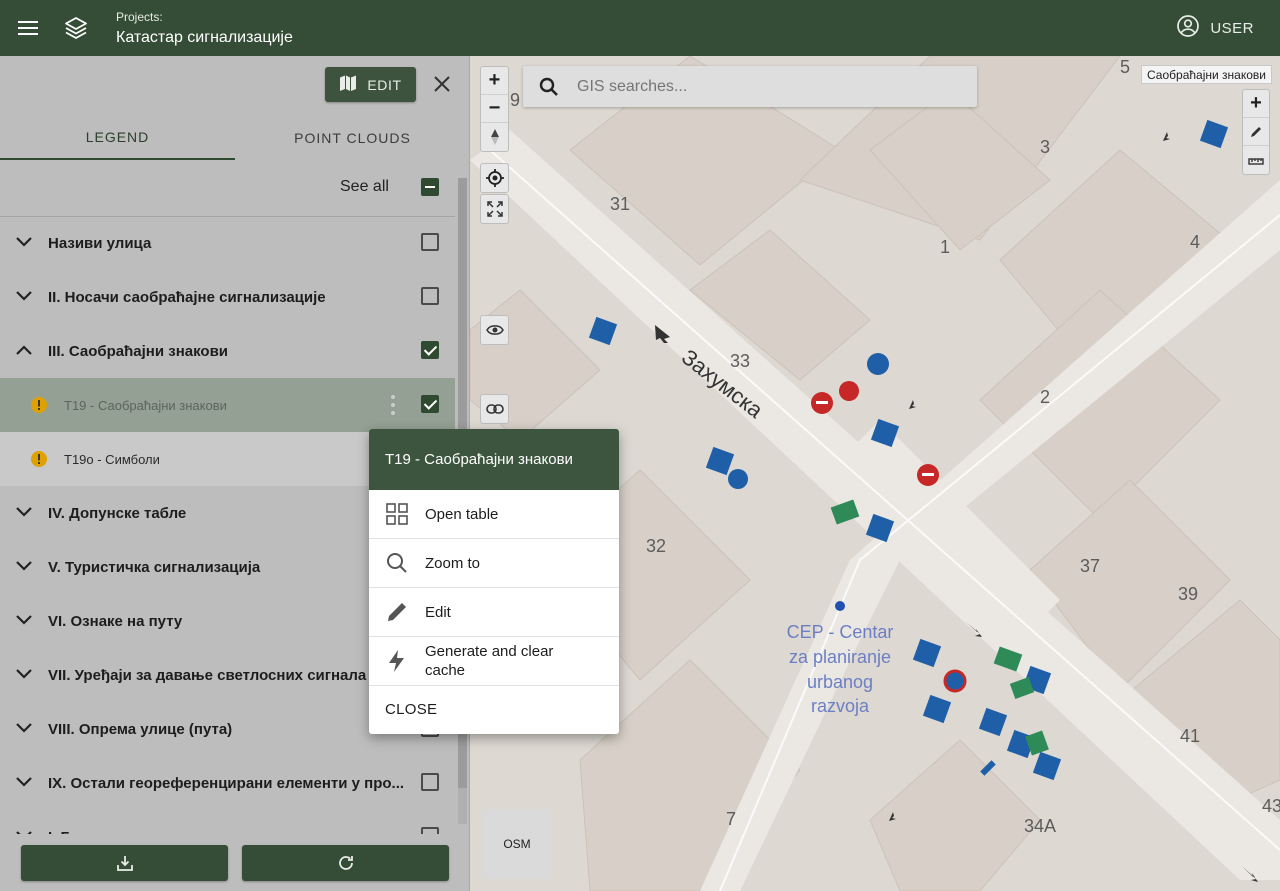 Image resolution: width=1280 pixels, height=891 pixels. Describe the element at coordinates (494, 661) in the screenshot. I see `menu-item-generate-cache: Generate and clear cache` at that location.